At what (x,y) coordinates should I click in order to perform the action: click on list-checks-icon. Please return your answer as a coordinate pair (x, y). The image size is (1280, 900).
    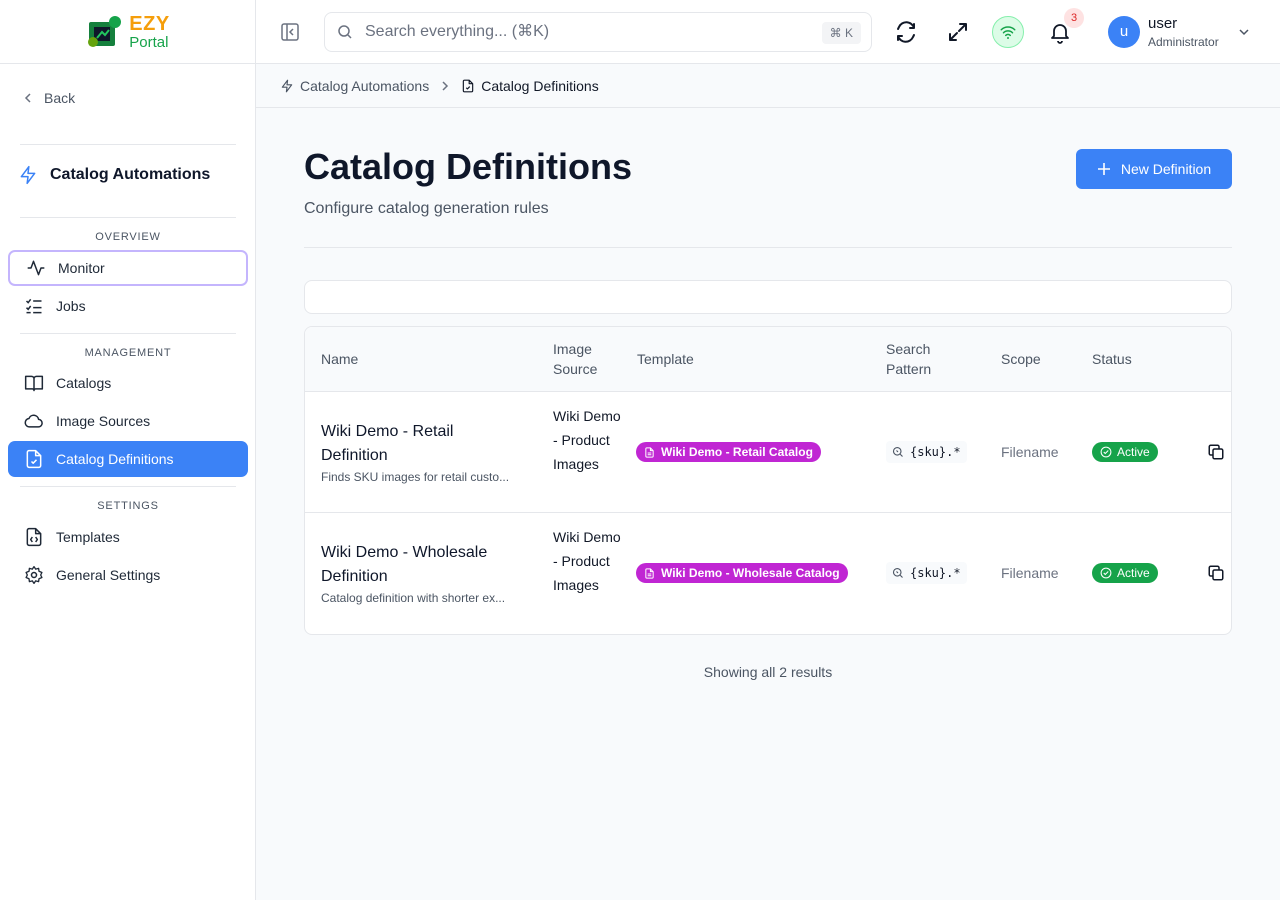
    Looking at the image, I should click on (33, 306).